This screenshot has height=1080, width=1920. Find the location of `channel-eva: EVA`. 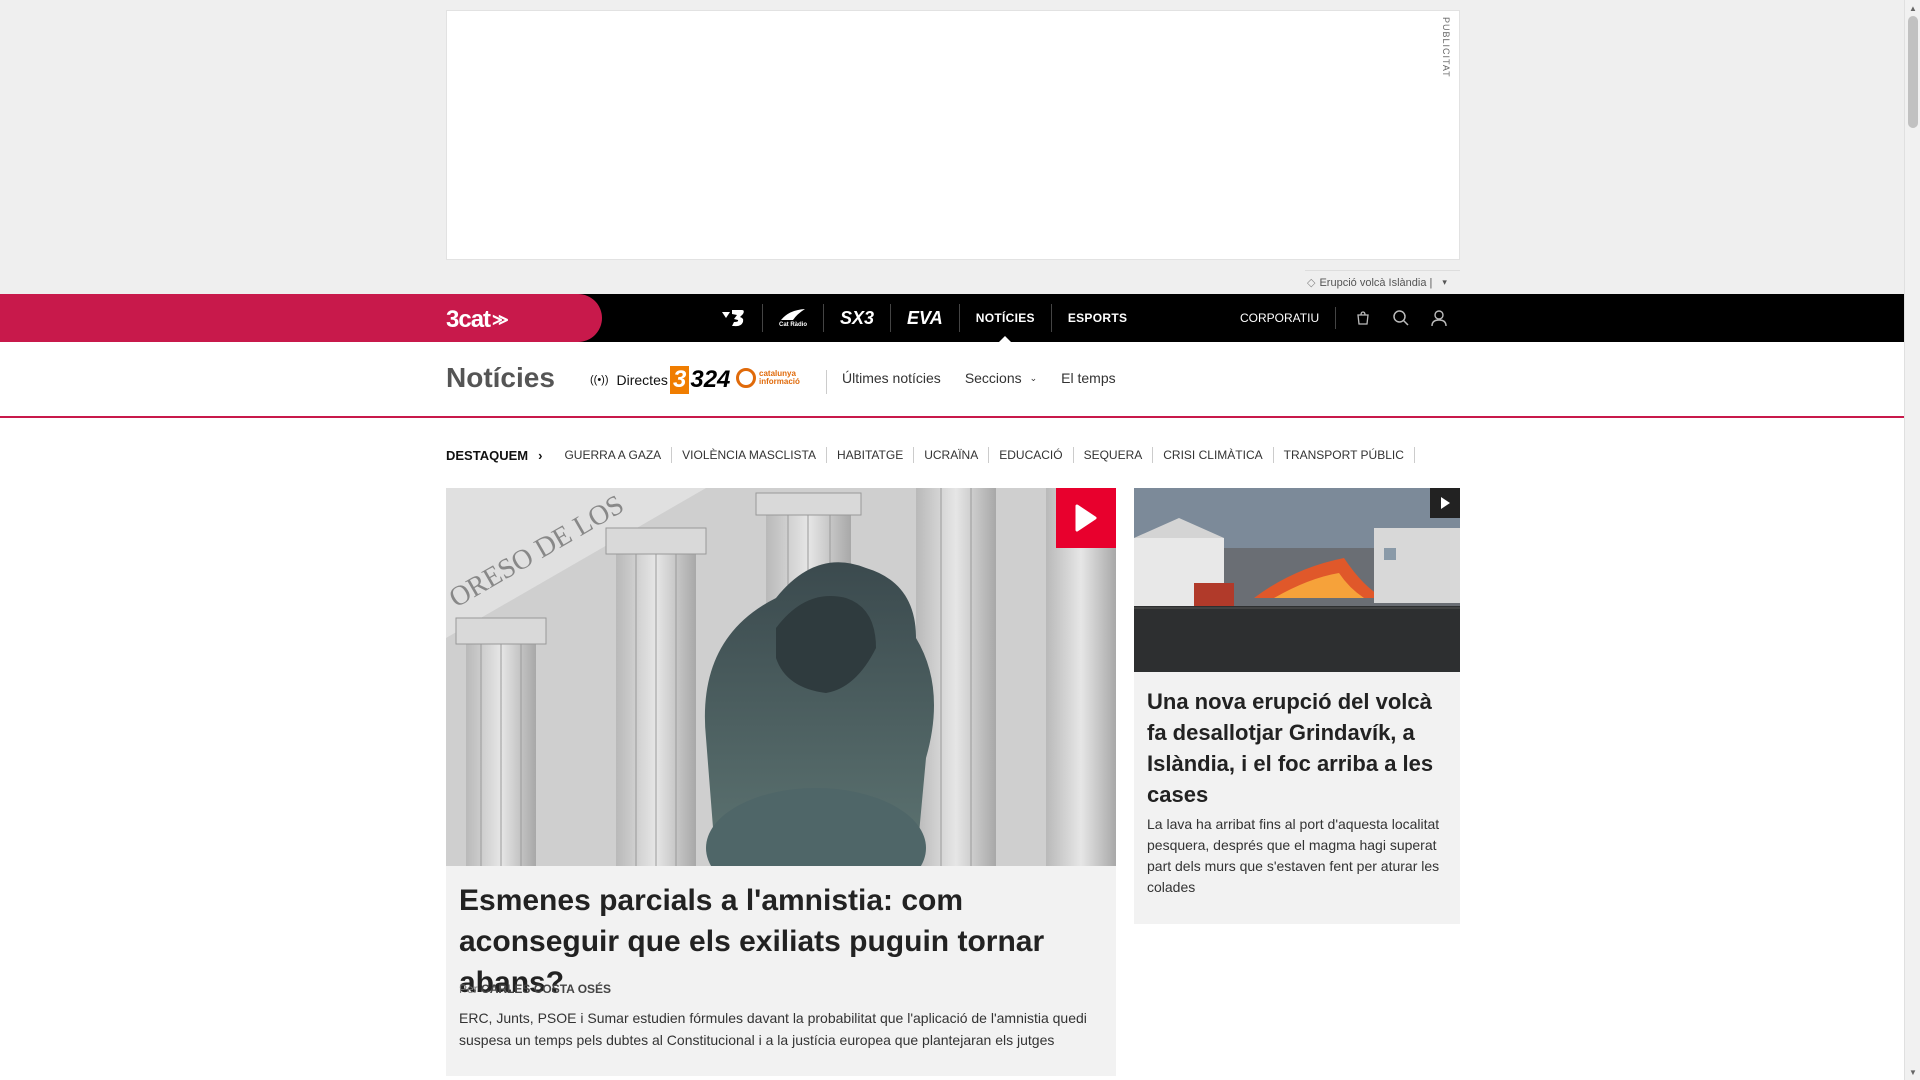

channel-eva: EVA is located at coordinates (925, 318).